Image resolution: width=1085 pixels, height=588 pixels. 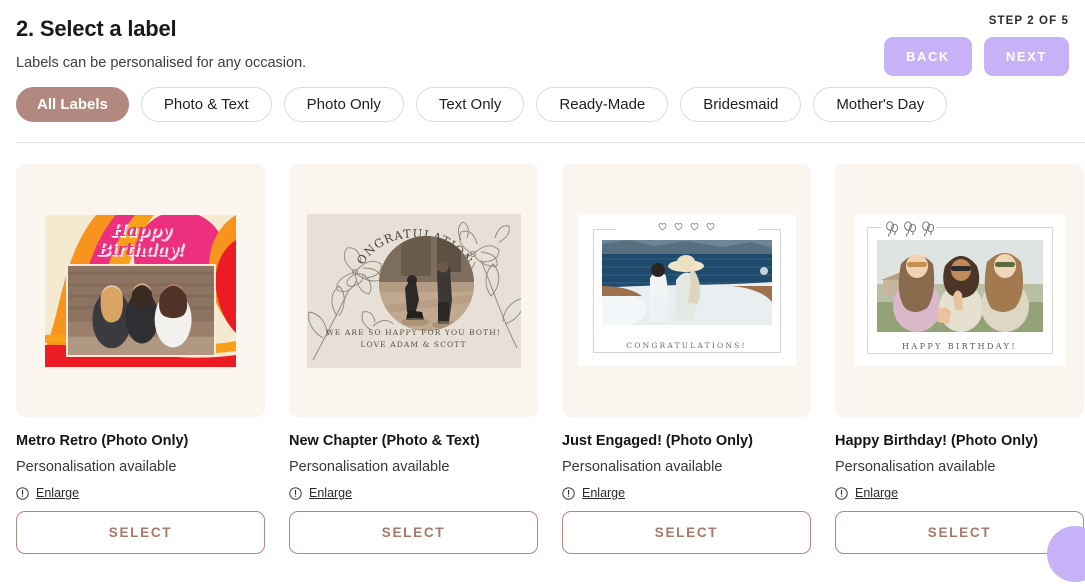 I want to click on label-artwork-happy-birthday: HAPPY BIRTHDAY!, so click(x=959, y=290).